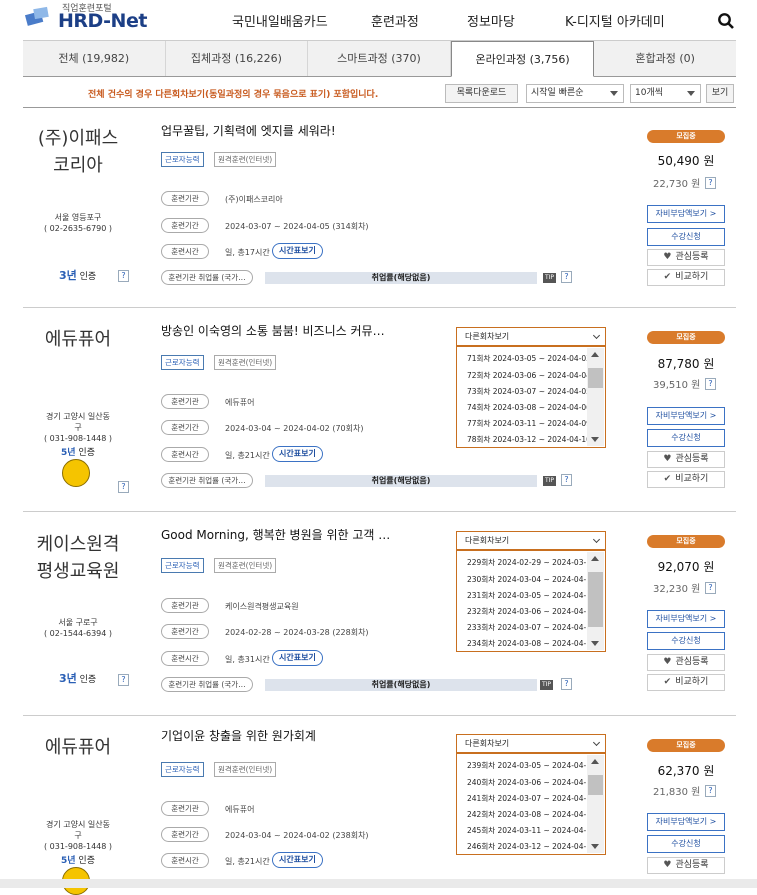 The width and height of the screenshot is (757, 895). Describe the element at coordinates (527, 831) in the screenshot. I see `round-option: 245회차 2024-03-11 ~ 2024-04-` at that location.